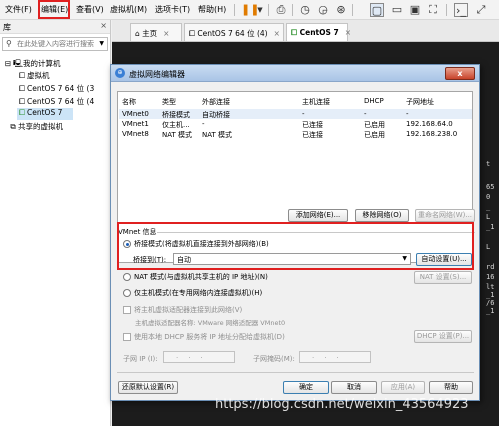 The height and width of the screenshot is (426, 499). Describe the element at coordinates (461, 10) in the screenshot. I see `terminal-icon: ›_` at that location.